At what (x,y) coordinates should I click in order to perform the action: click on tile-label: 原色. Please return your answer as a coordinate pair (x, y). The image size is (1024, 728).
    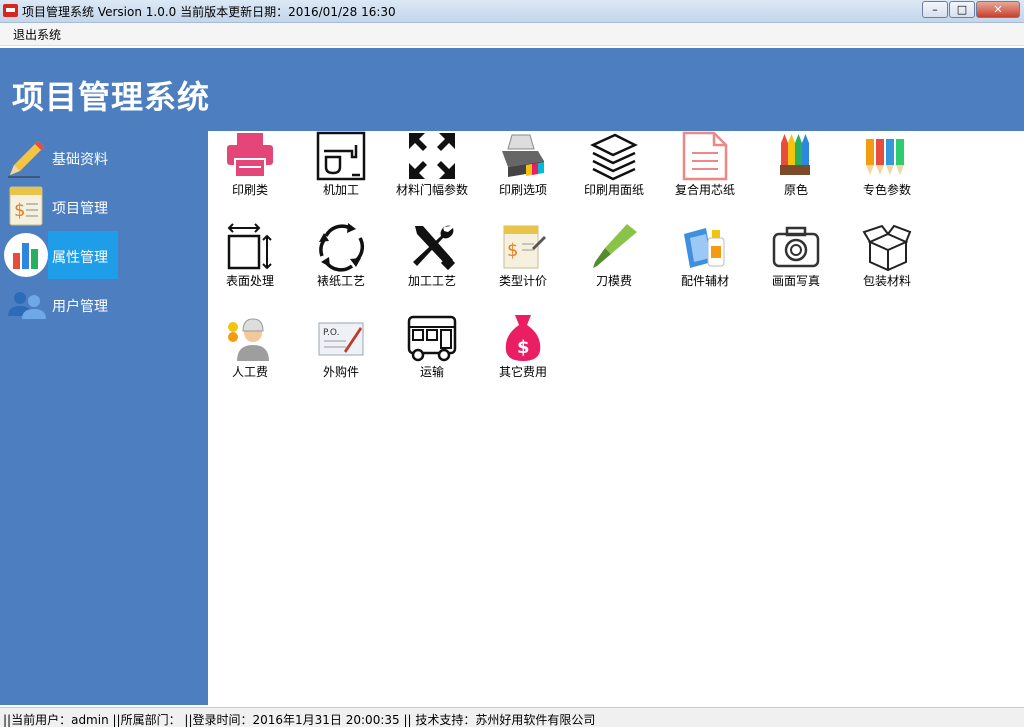
    Looking at the image, I should click on (795, 190).